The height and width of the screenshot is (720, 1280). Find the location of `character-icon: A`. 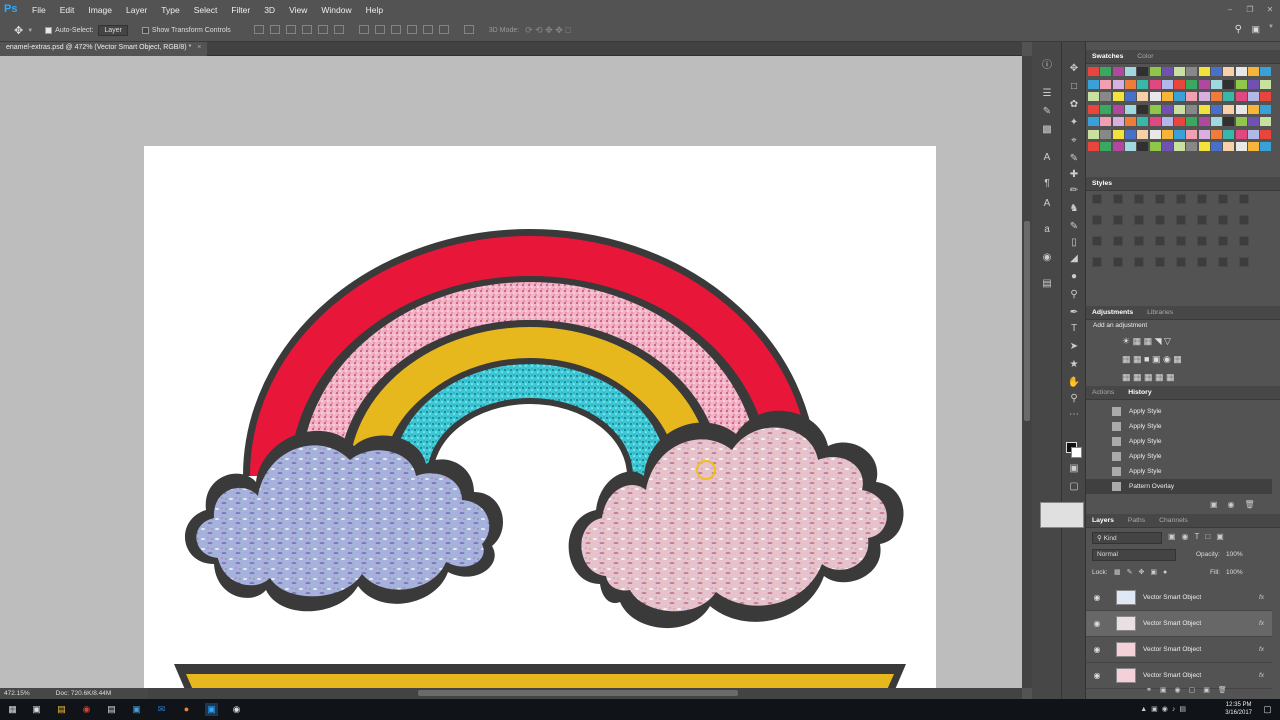

character-icon: A is located at coordinates (1047, 158).